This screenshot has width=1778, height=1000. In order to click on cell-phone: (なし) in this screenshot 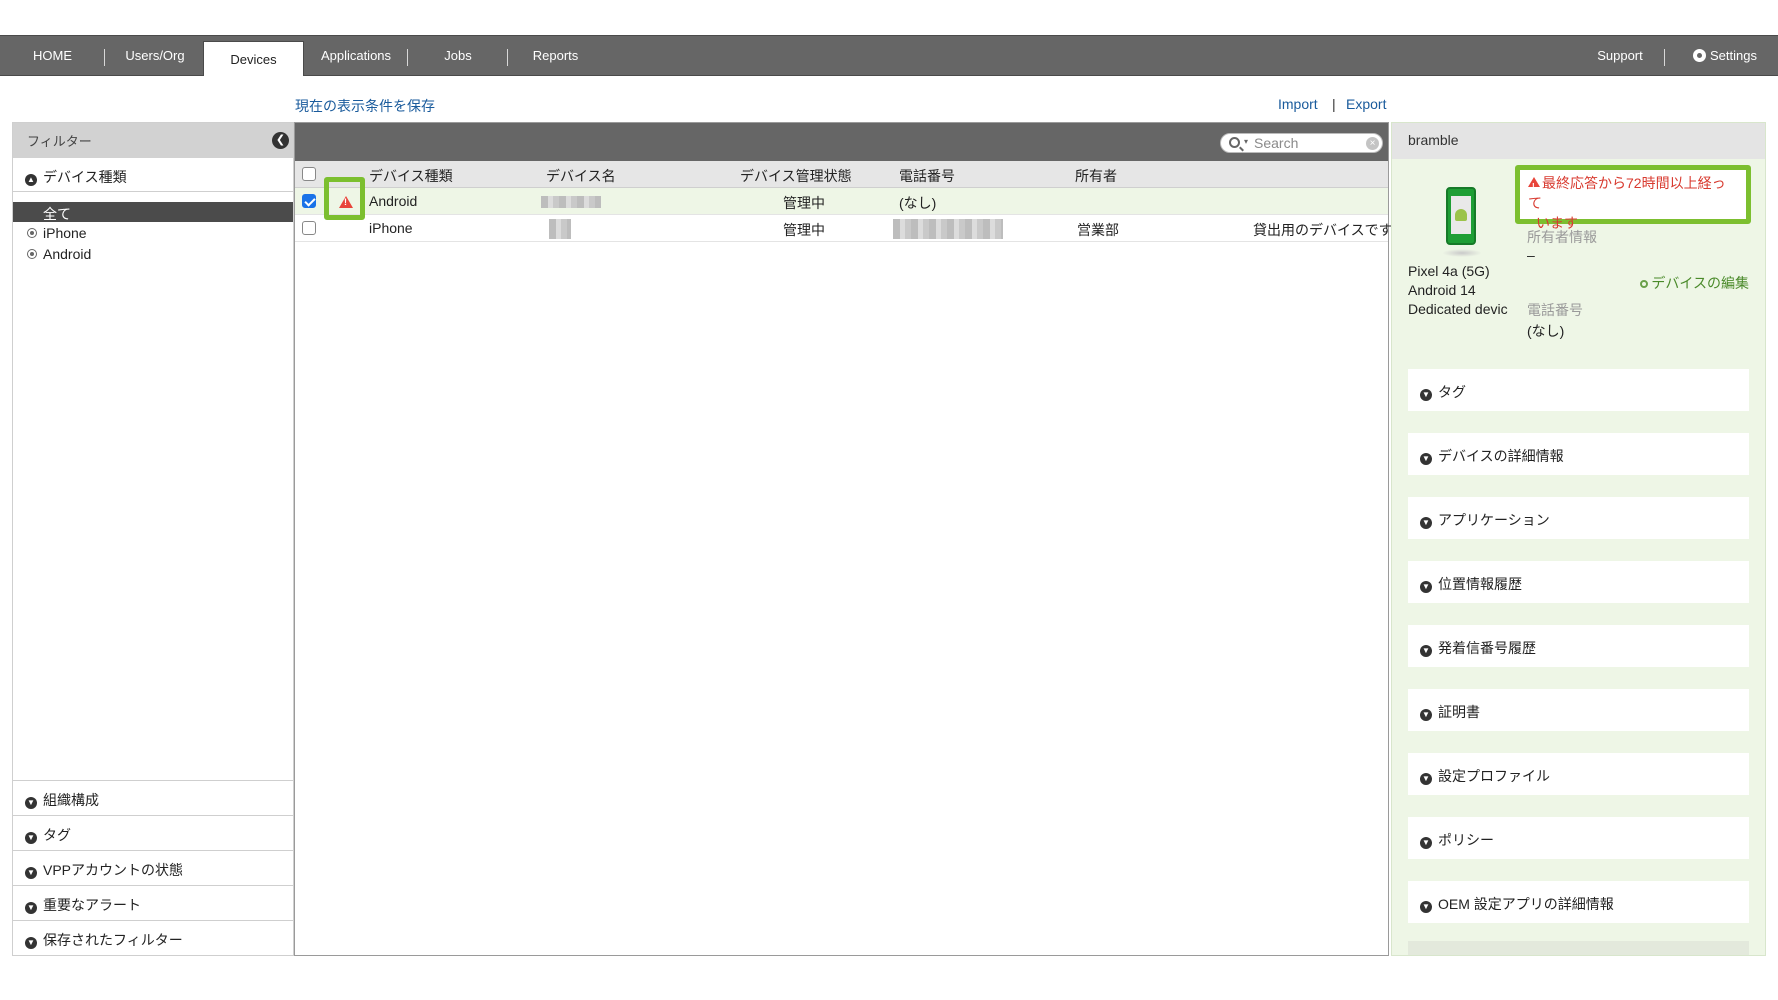, I will do `click(918, 203)`.